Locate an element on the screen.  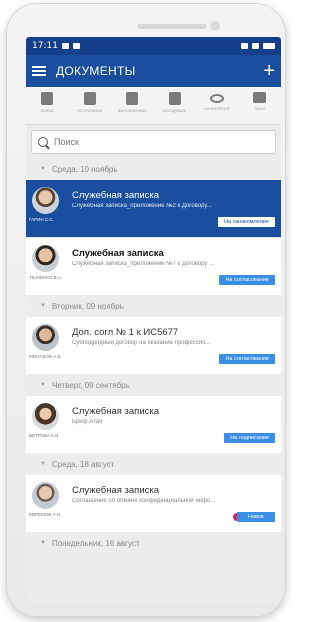
group-date: Вторник, 09 ноябрь is located at coordinates (87, 306).